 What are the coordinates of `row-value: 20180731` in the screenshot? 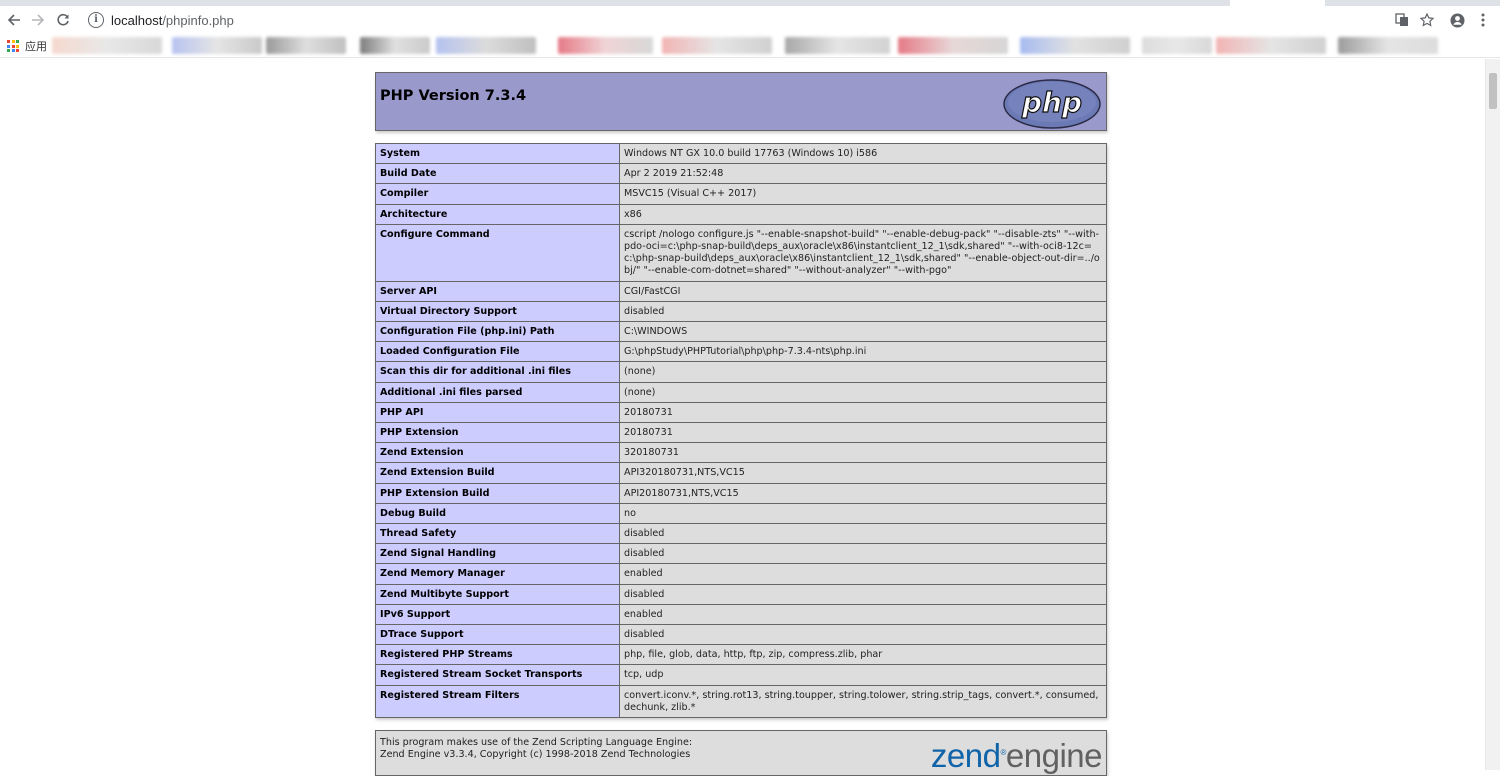 It's located at (863, 433).